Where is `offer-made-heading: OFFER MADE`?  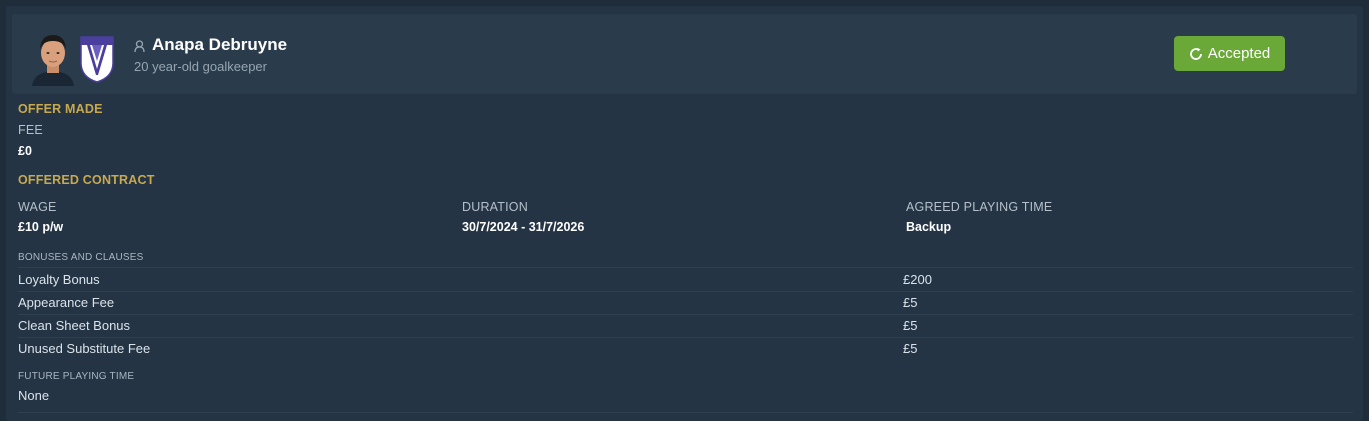
offer-made-heading: OFFER MADE is located at coordinates (60, 109).